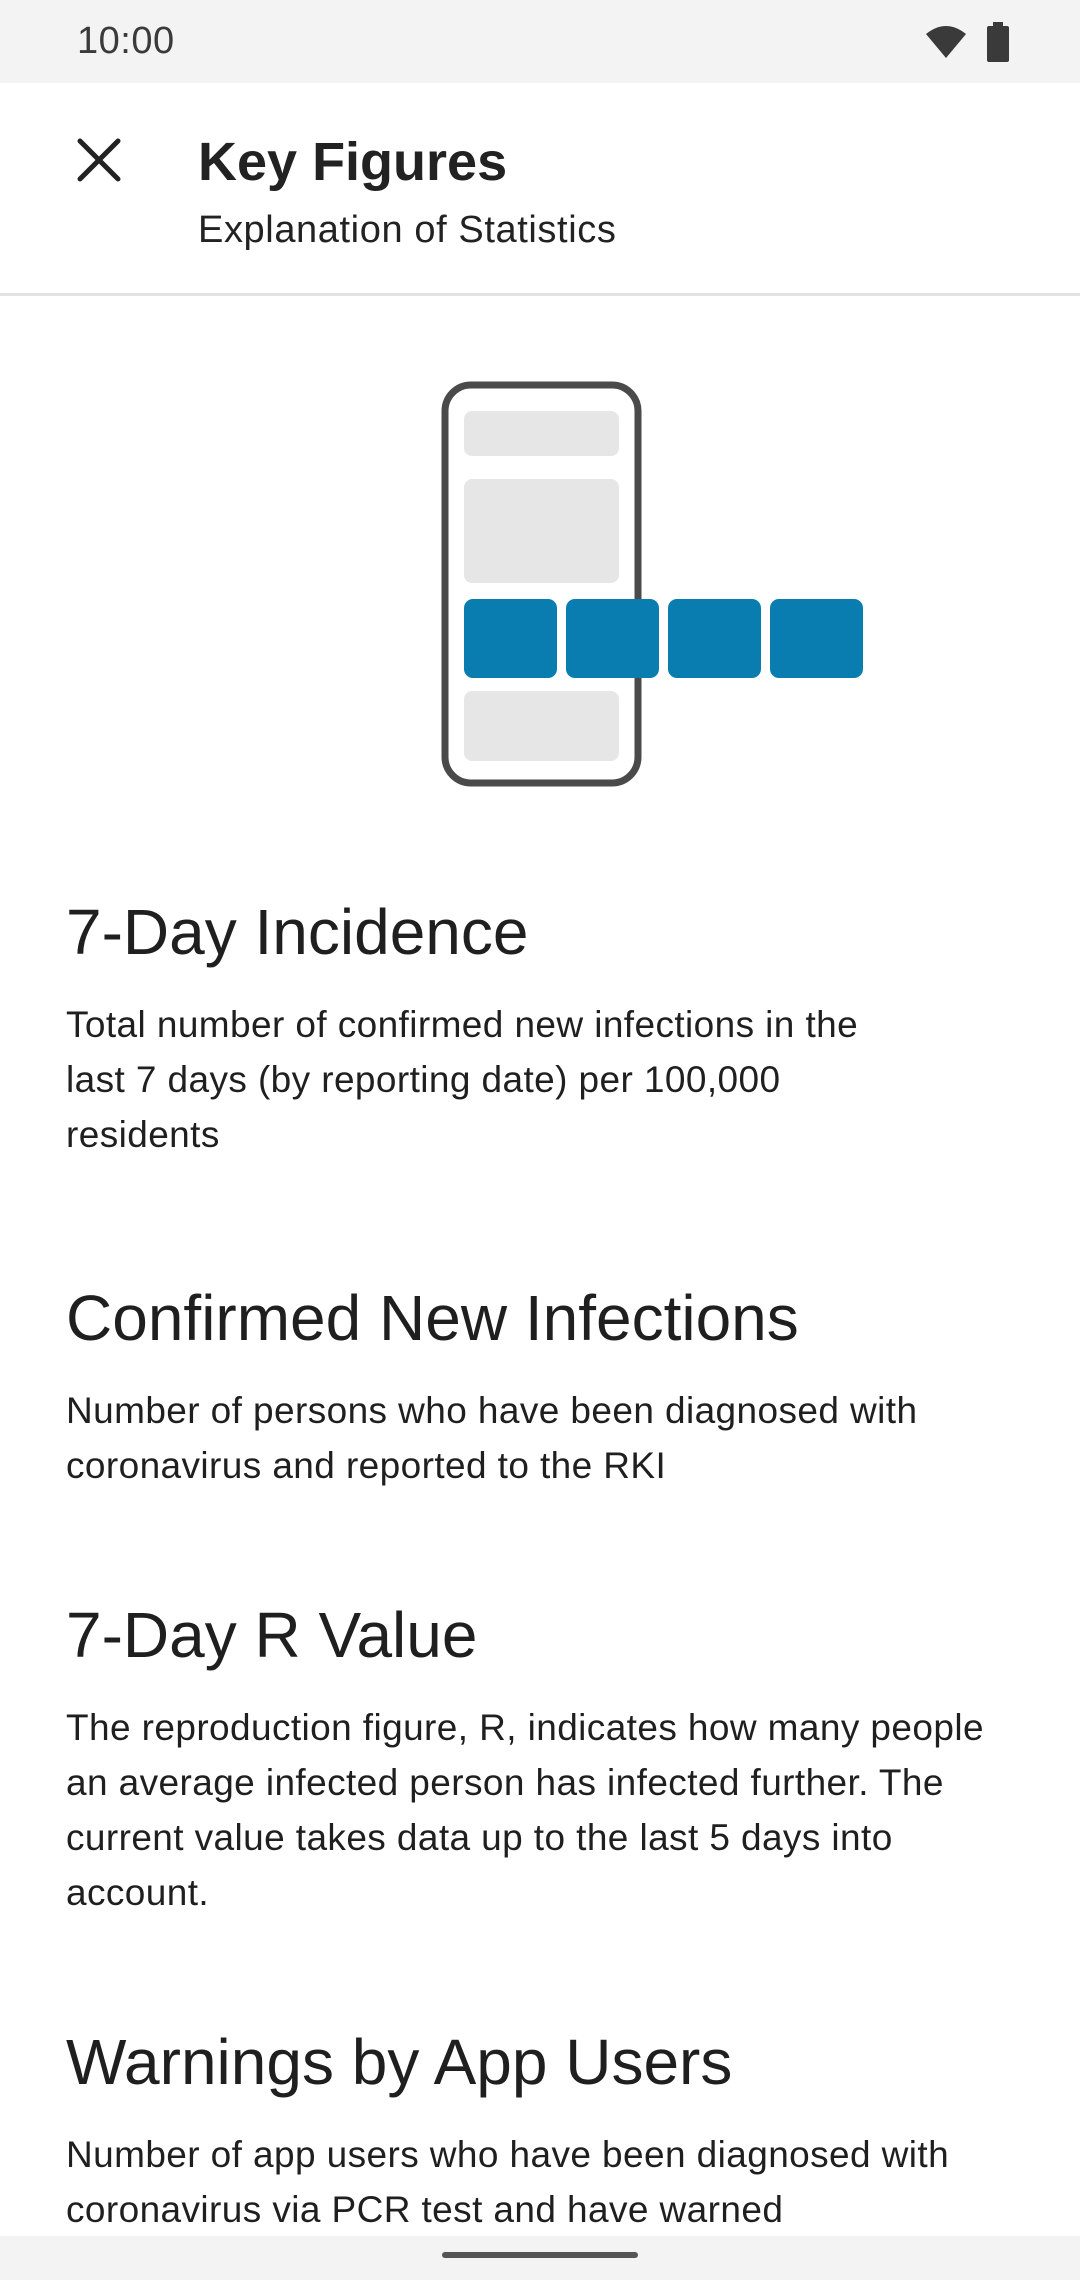  I want to click on close-button, so click(99, 162).